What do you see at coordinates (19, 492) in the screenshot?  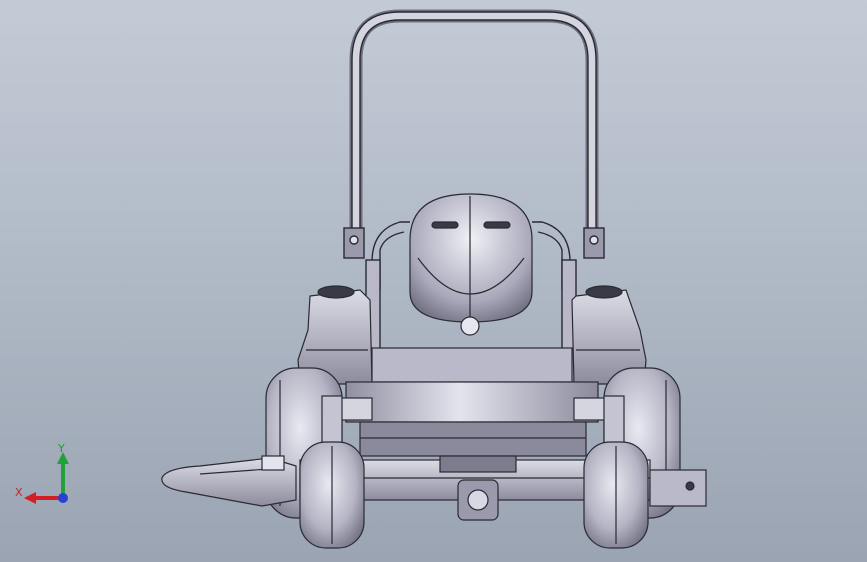 I see `x-axis-label: X` at bounding box center [19, 492].